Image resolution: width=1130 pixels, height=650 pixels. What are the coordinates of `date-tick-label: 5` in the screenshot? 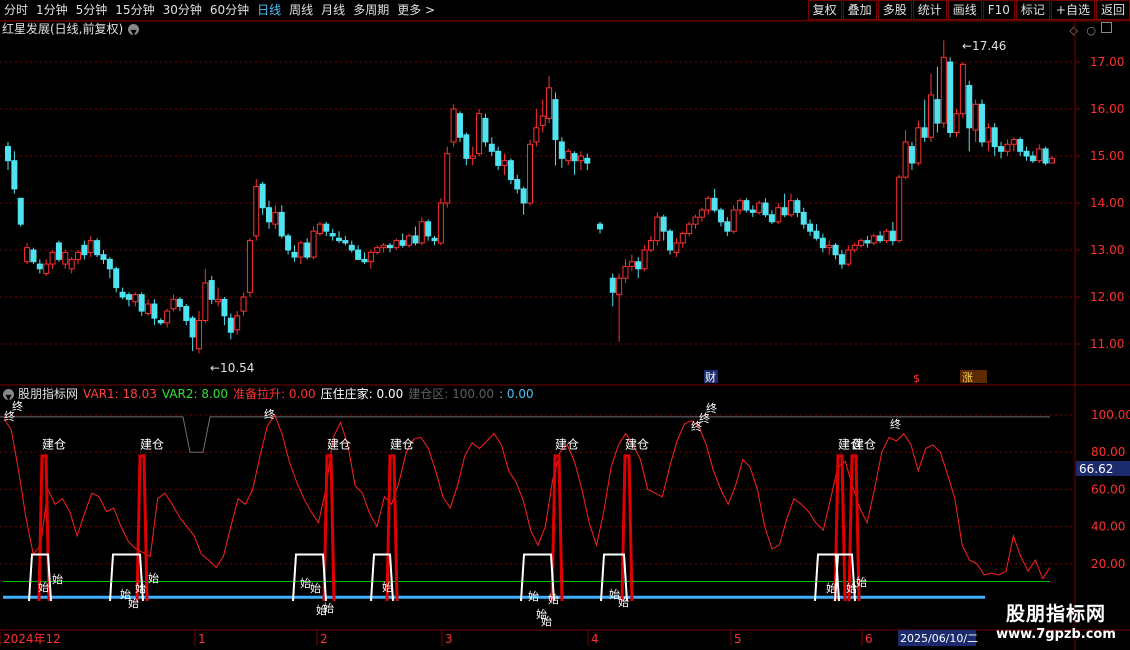 It's located at (738, 639).